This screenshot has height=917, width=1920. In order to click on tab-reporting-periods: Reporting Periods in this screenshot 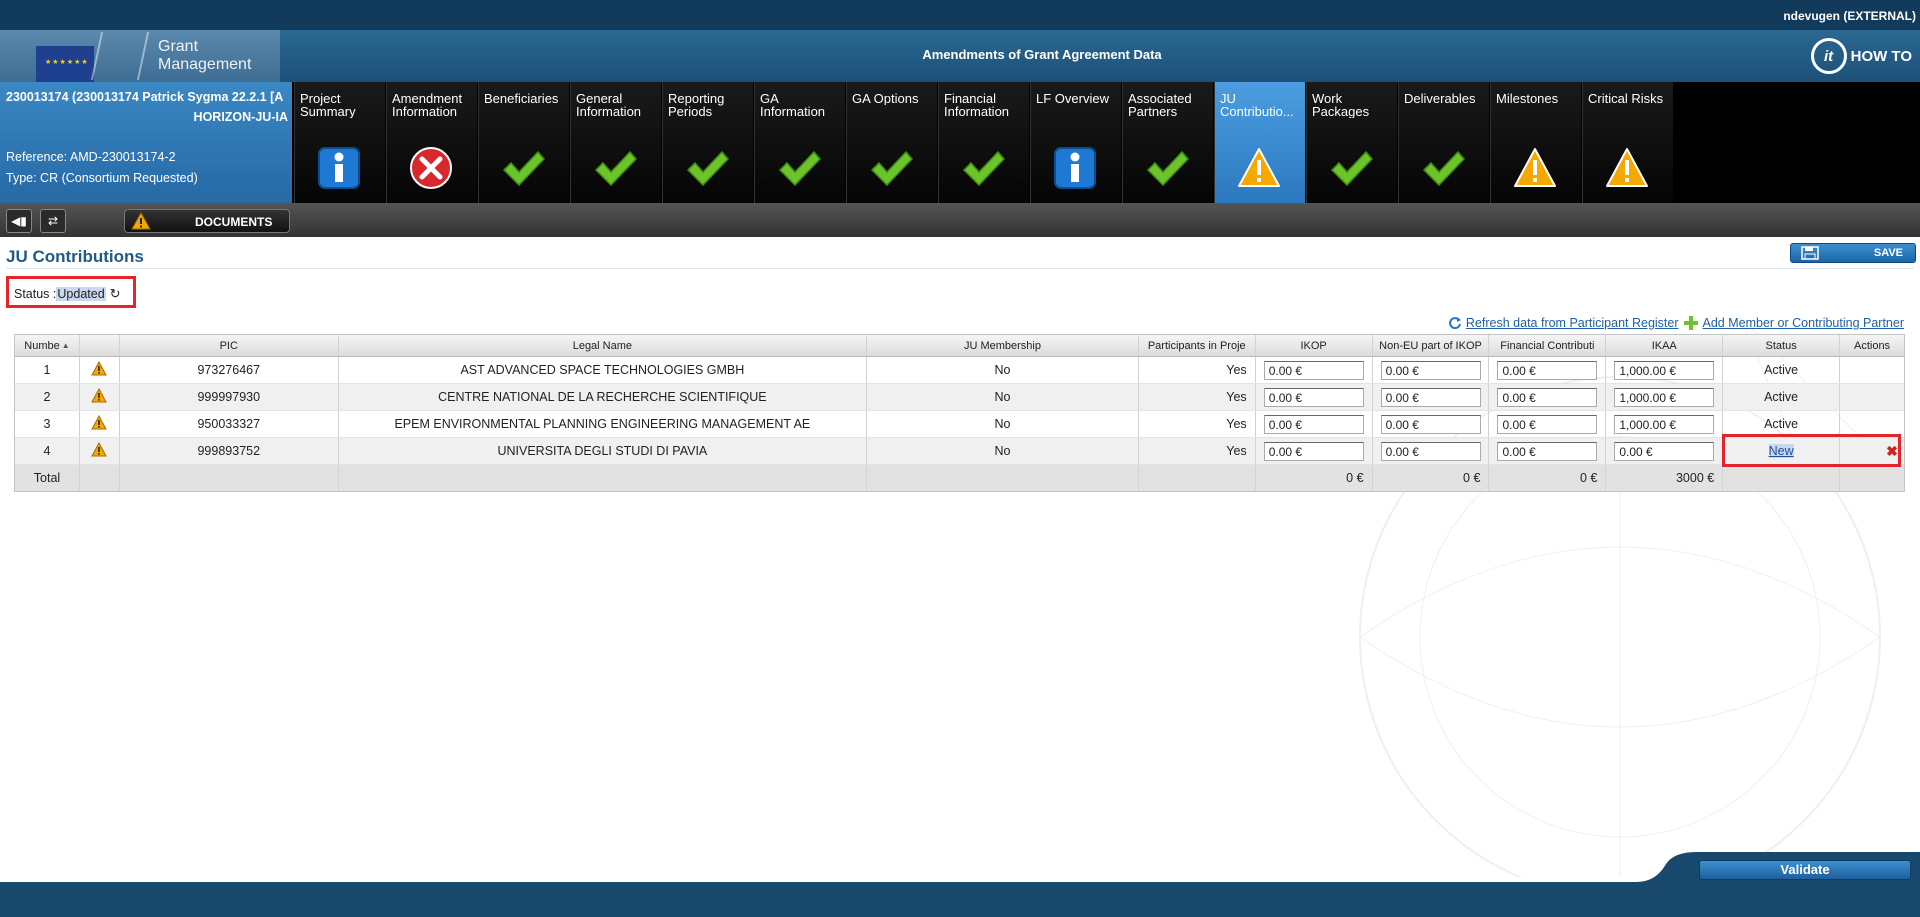, I will do `click(707, 142)`.